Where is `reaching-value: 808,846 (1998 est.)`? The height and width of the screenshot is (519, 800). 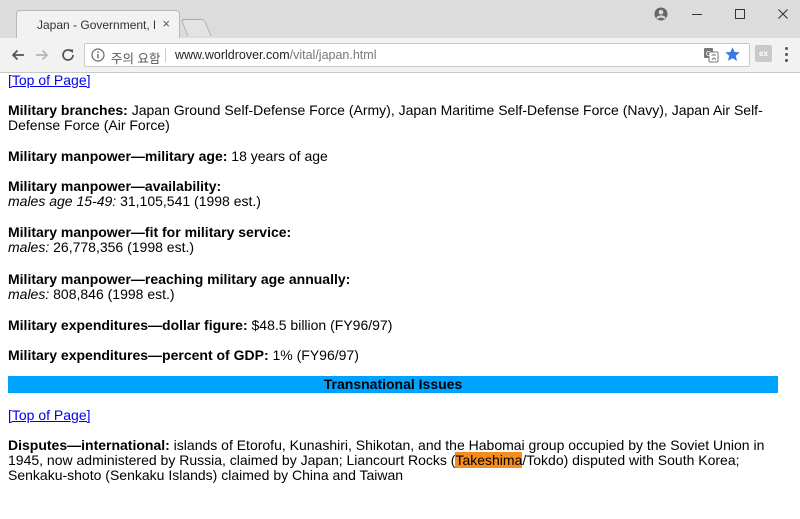
reaching-value: 808,846 (1998 est.) is located at coordinates (112, 294).